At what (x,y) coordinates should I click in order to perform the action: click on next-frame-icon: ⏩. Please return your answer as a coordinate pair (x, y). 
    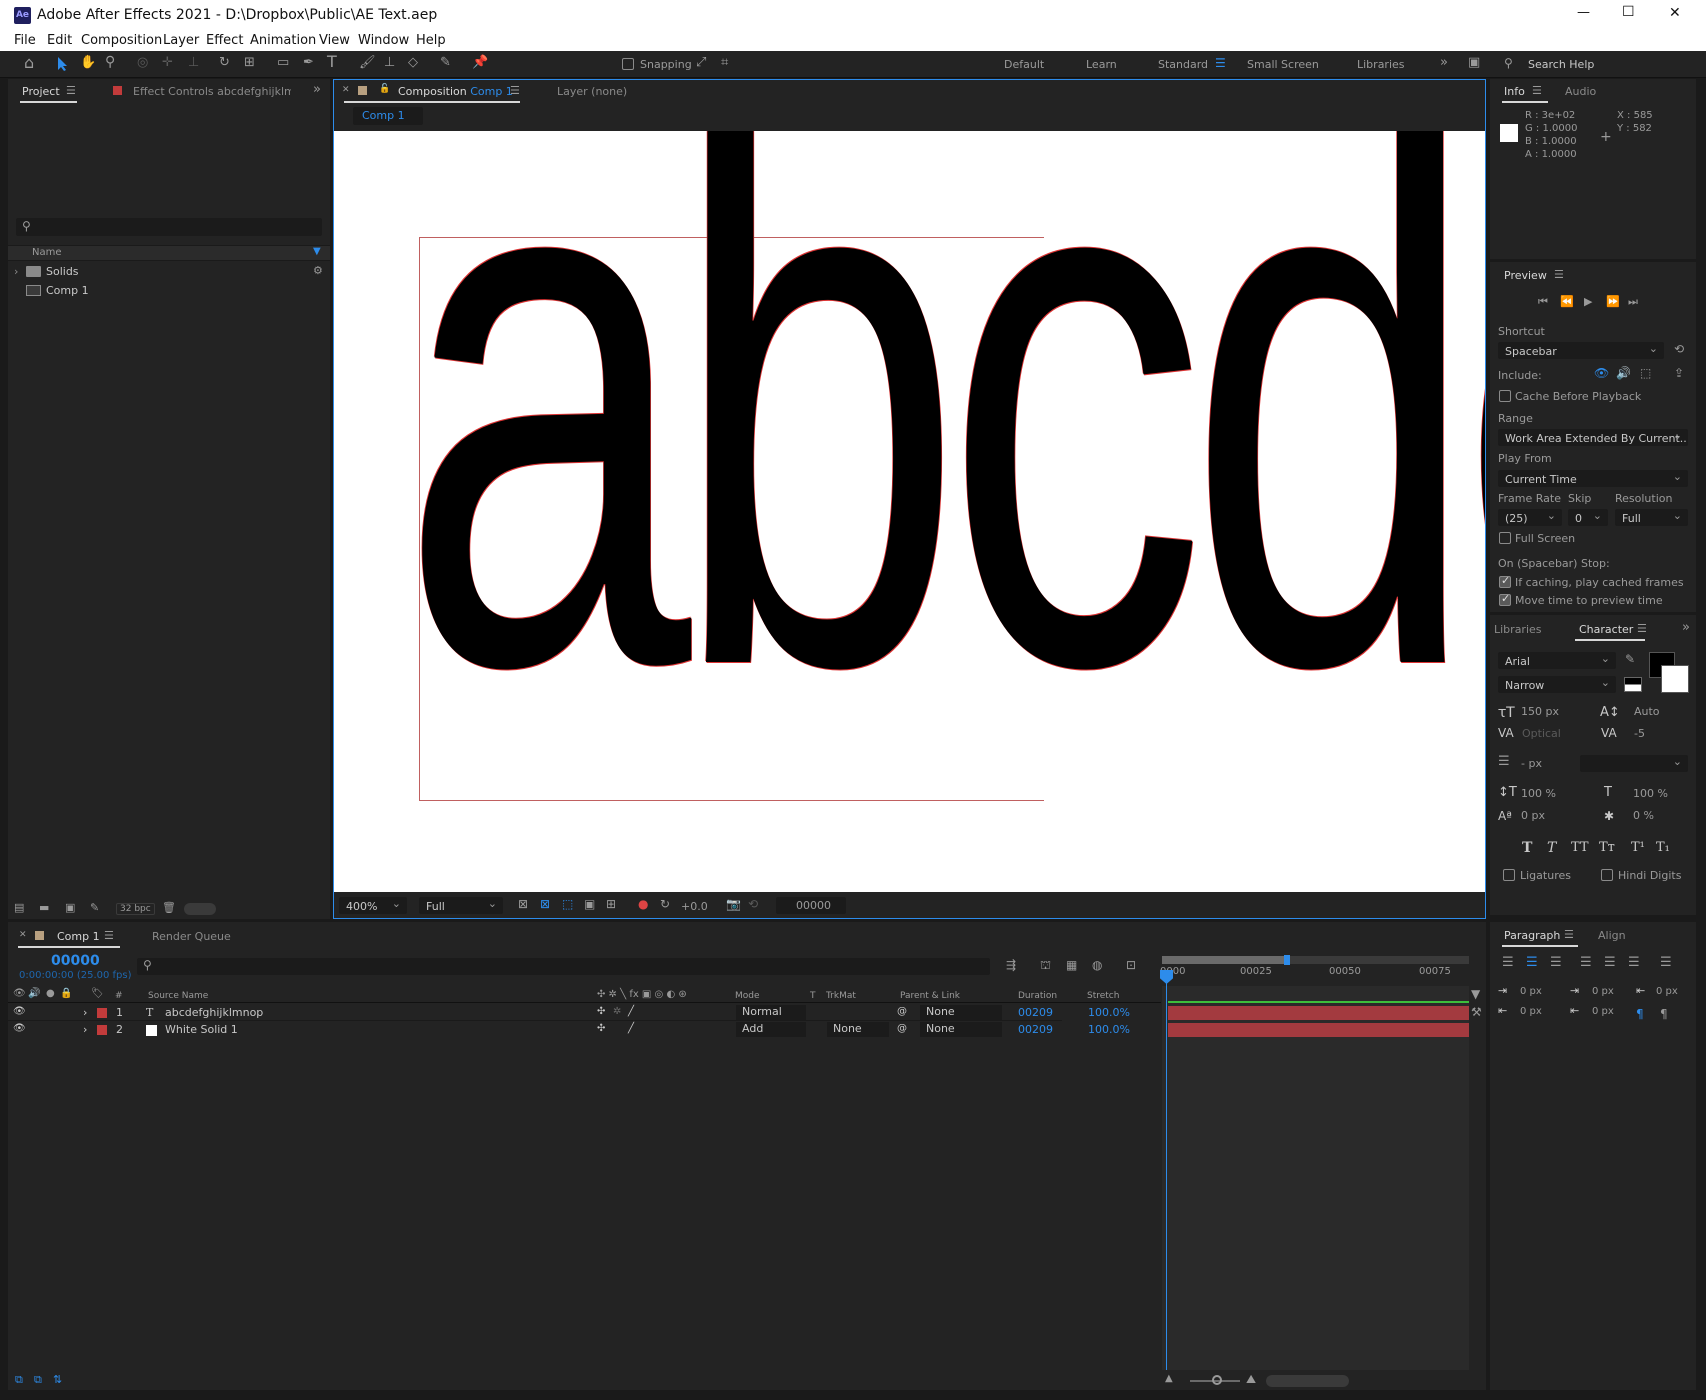
    Looking at the image, I should click on (1613, 301).